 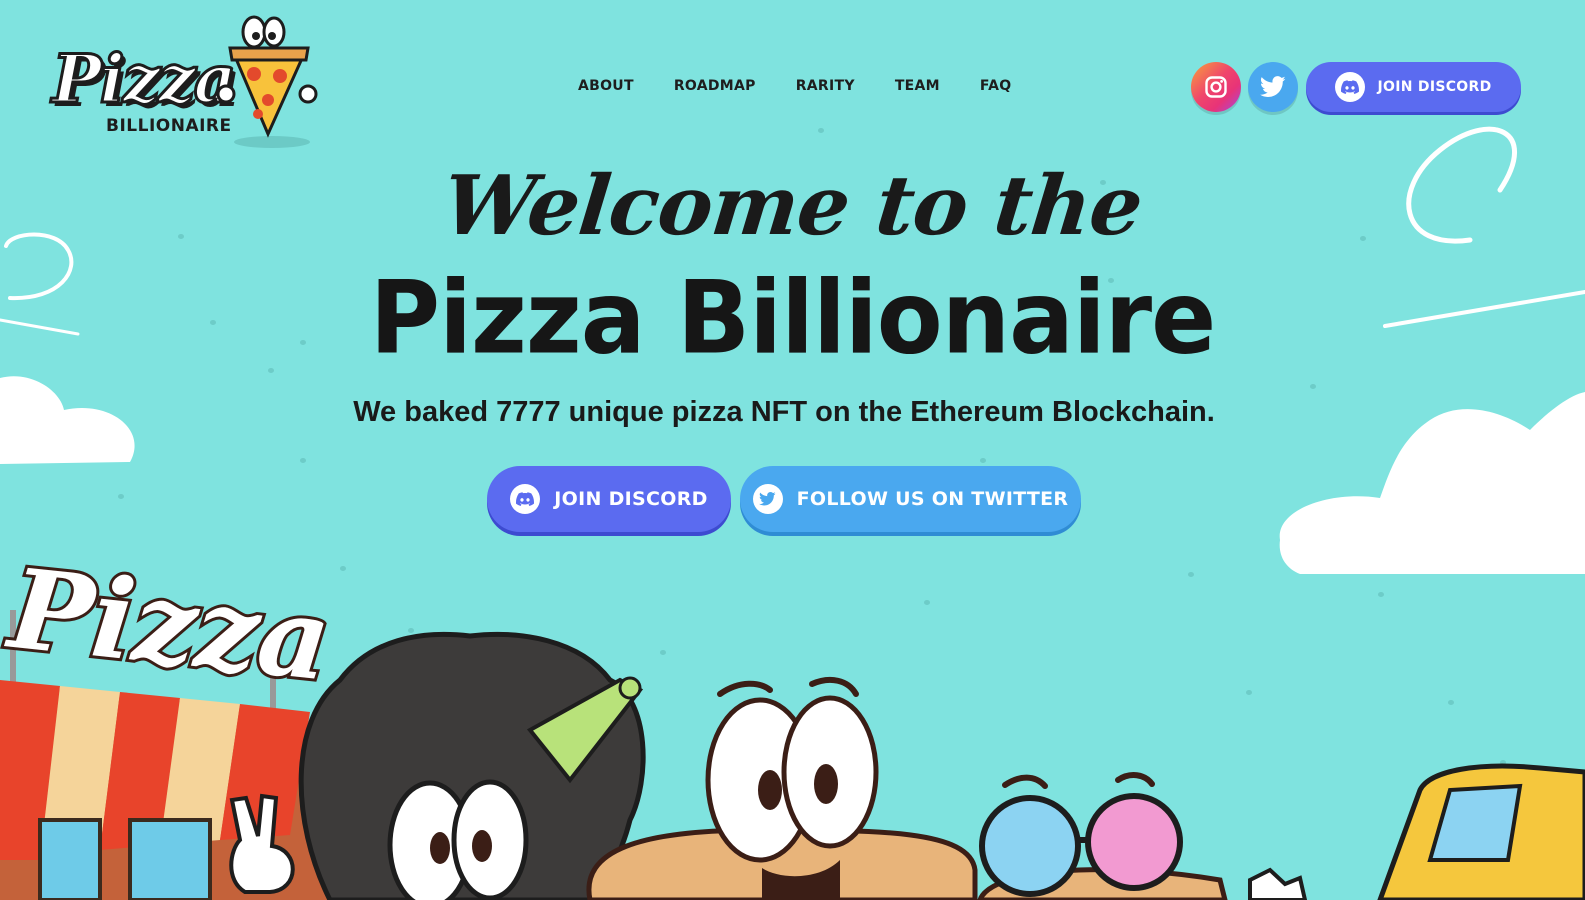 I want to click on logo-wordmark: Pizza, so click(x=143, y=79).